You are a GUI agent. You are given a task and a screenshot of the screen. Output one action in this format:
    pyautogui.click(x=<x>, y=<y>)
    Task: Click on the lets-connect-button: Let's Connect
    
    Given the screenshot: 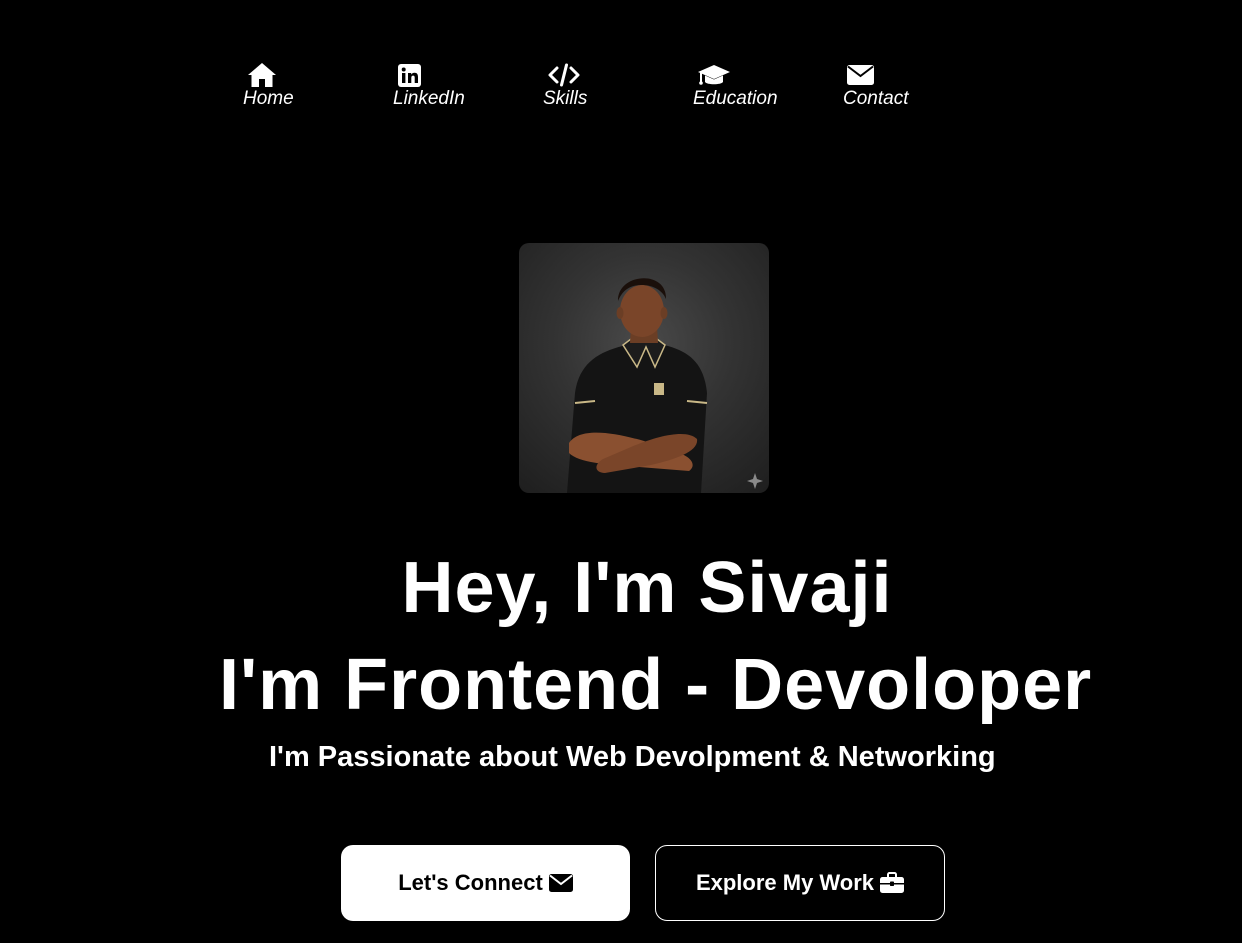 What is the action you would take?
    pyautogui.click(x=485, y=883)
    